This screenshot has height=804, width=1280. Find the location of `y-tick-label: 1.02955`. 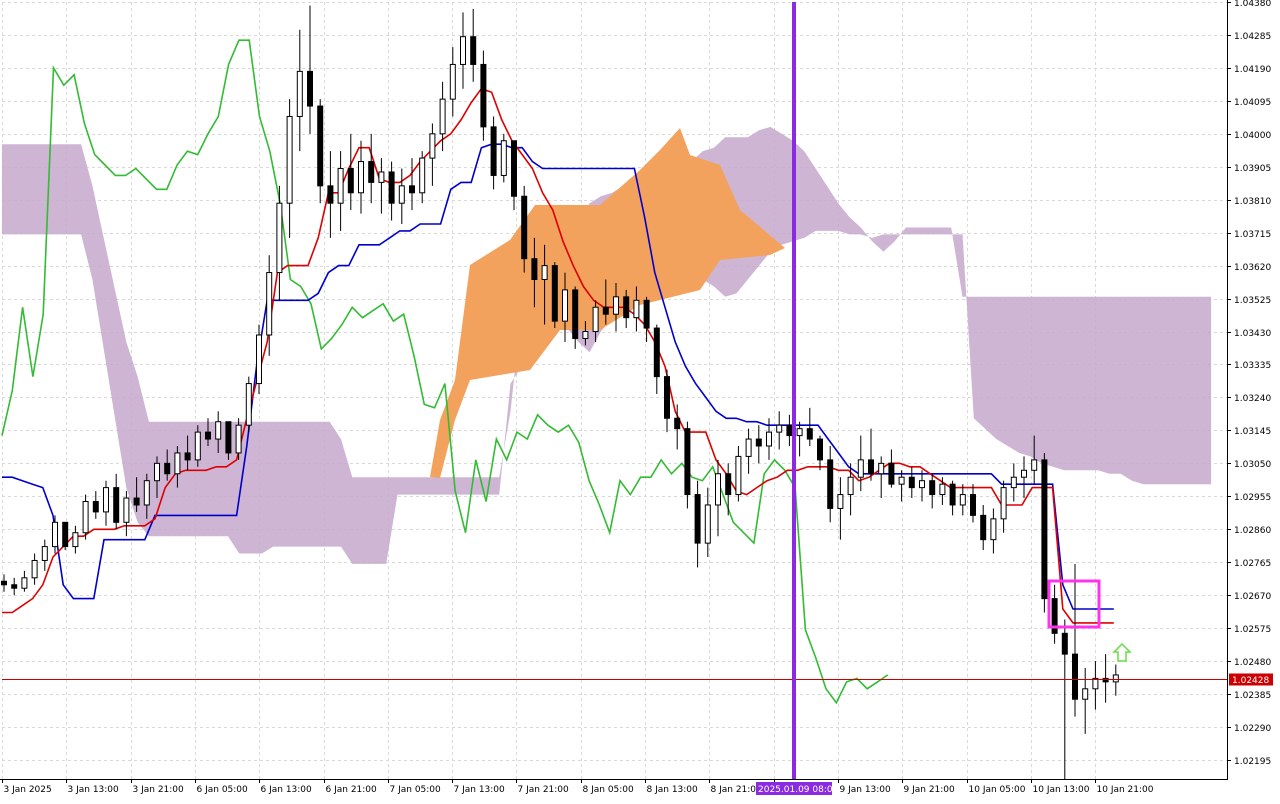

y-tick-label: 1.02955 is located at coordinates (1252, 498).